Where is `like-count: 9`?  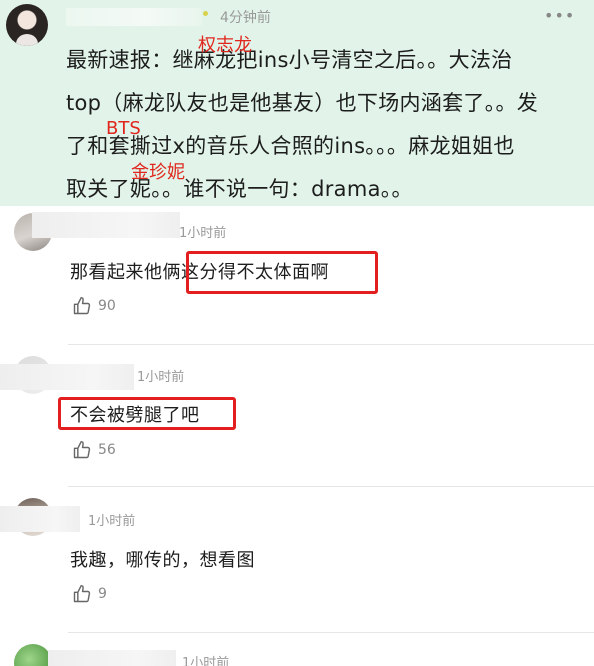 like-count: 9 is located at coordinates (102, 594).